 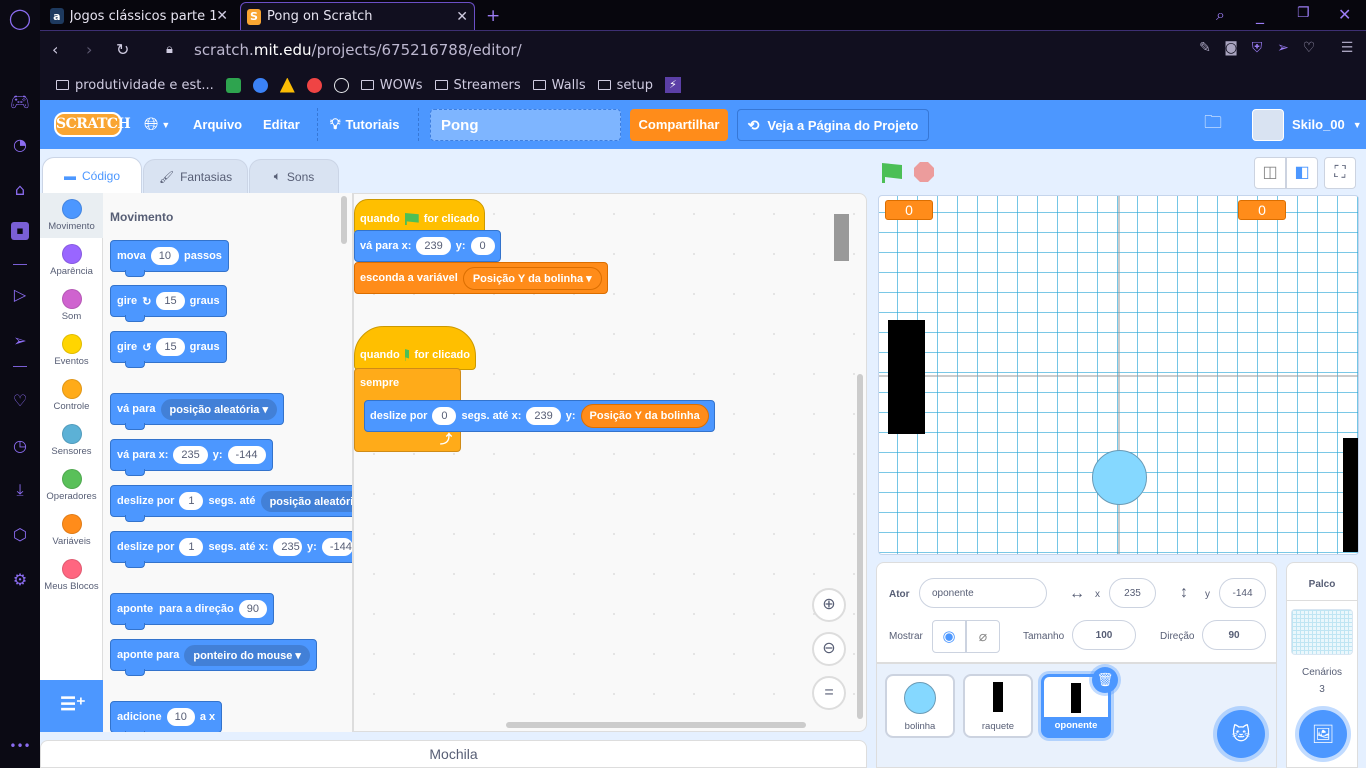 I want to click on account-menu: Skilo_00 ▼, so click(x=1307, y=124).